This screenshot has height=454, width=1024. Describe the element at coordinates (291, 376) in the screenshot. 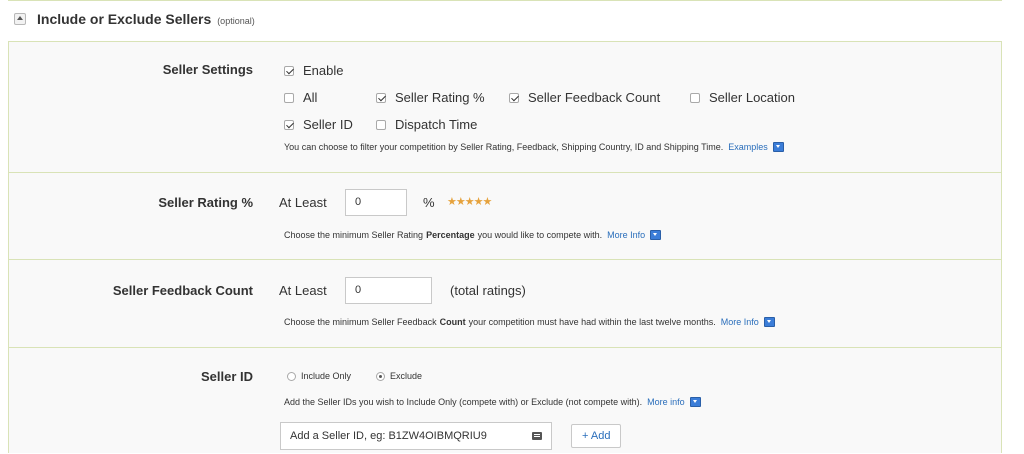

I see `include-only-radio-circle` at that location.